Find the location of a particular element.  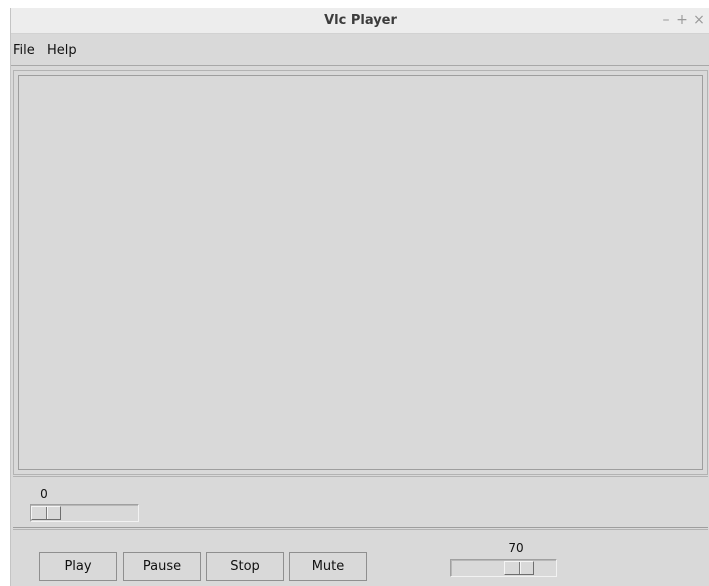

menu-file: File is located at coordinates (24, 50).